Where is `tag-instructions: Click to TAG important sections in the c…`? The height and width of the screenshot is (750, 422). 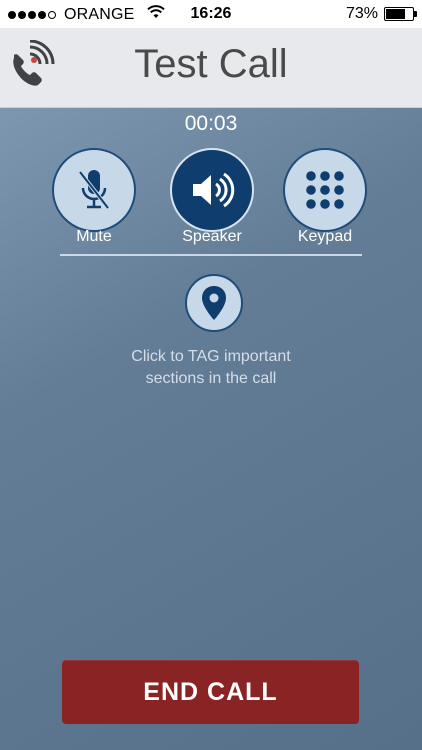 tag-instructions: Click to TAG important sections in the c… is located at coordinates (211, 368).